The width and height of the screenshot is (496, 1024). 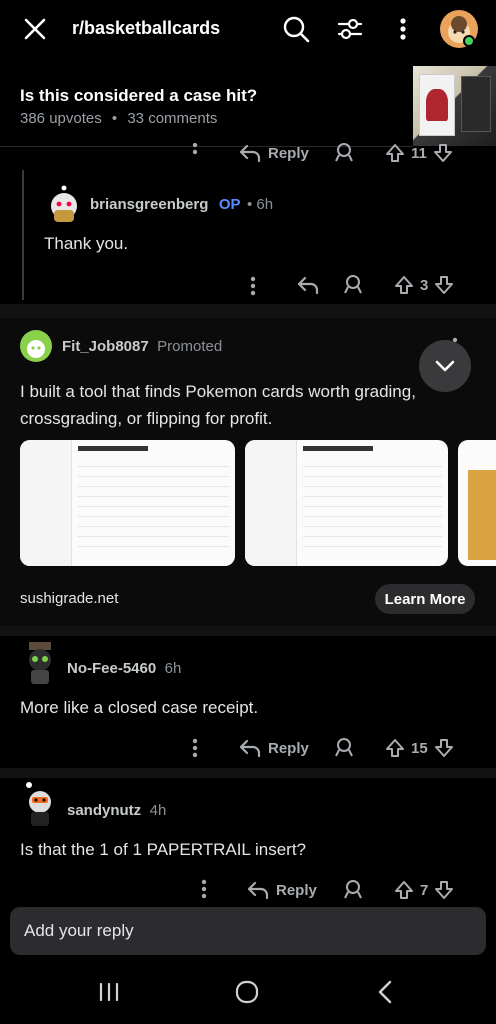 What do you see at coordinates (350, 29) in the screenshot?
I see `filter-icon` at bounding box center [350, 29].